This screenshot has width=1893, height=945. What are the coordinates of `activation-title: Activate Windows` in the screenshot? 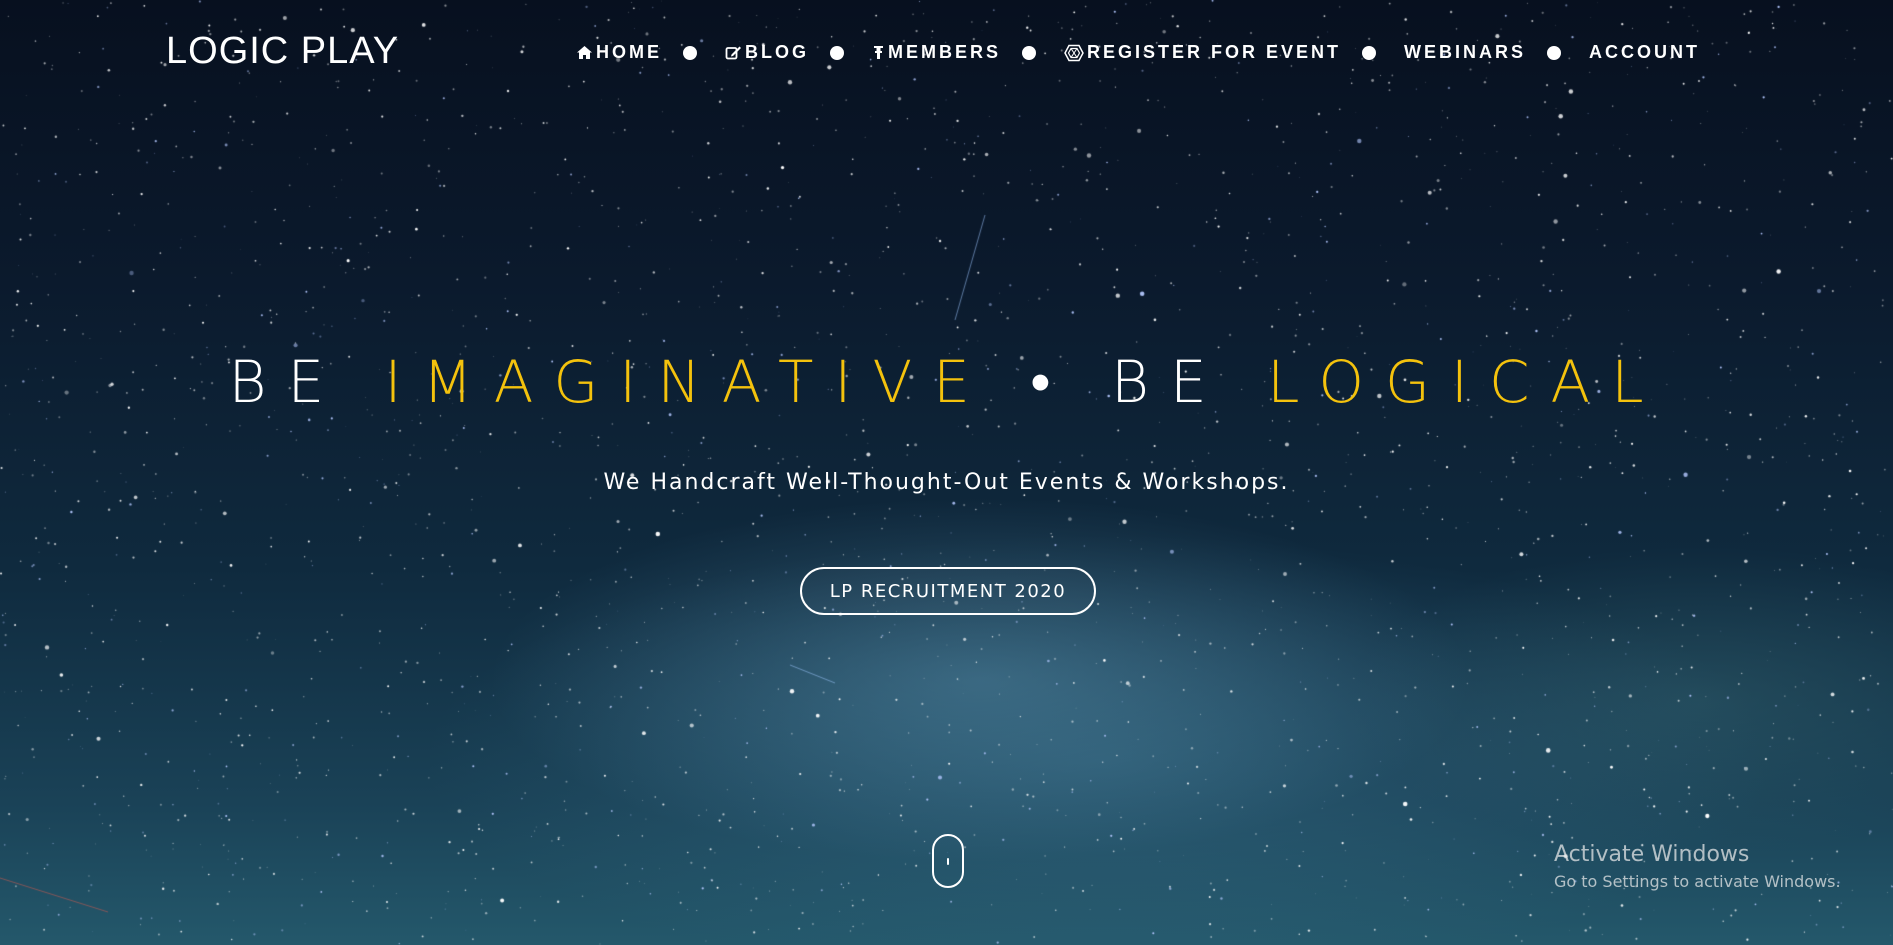 It's located at (1652, 854).